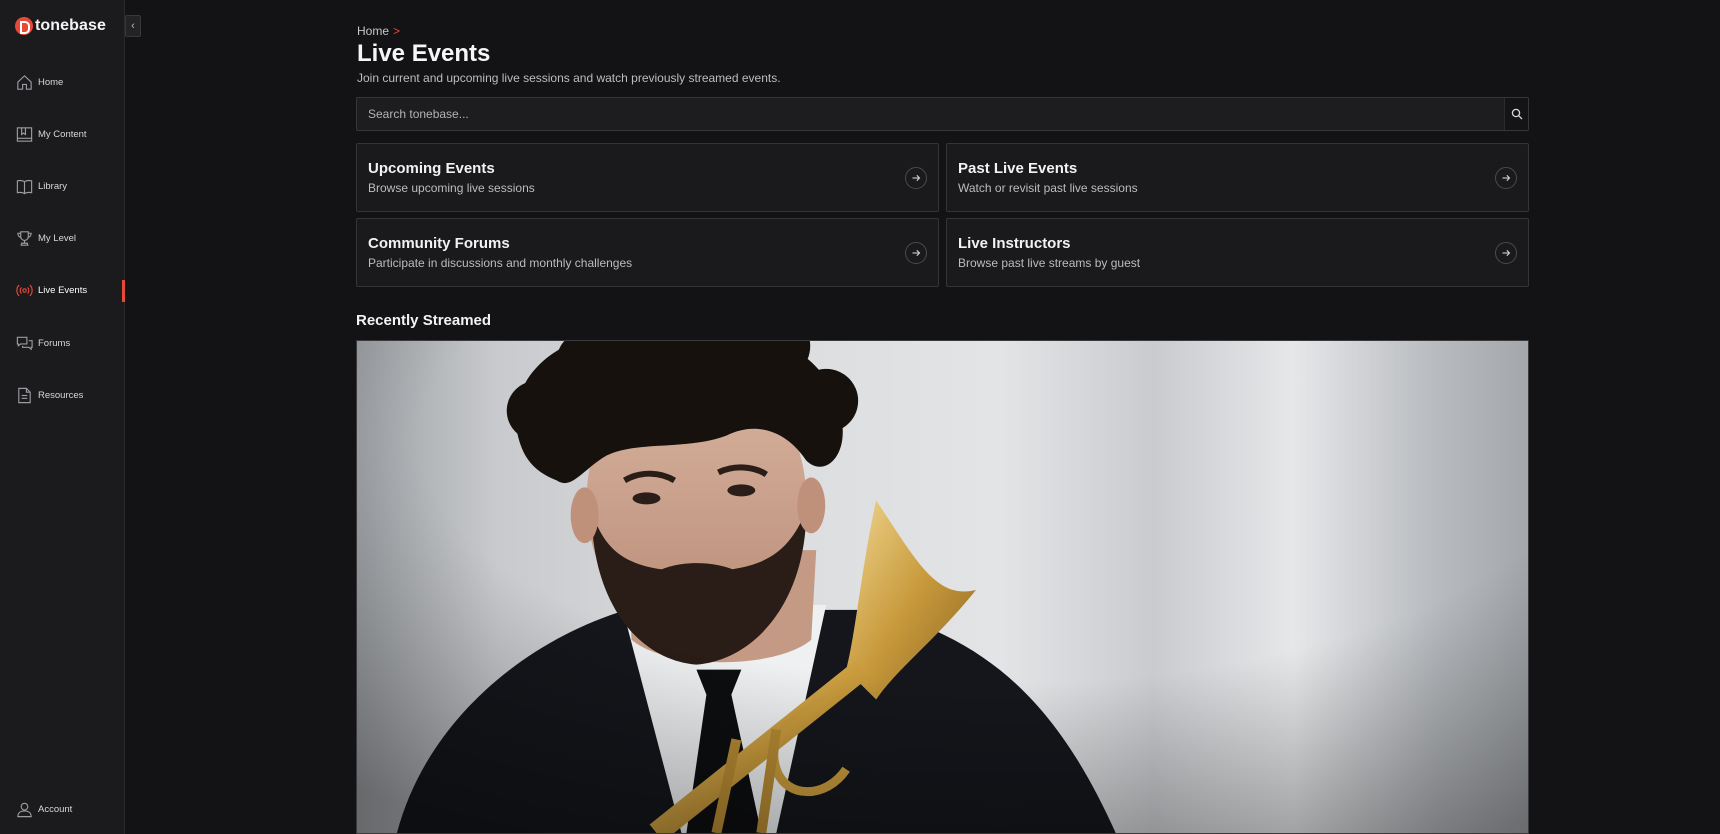 The height and width of the screenshot is (834, 1720). I want to click on sidebar-item-label: Home, so click(51, 82).